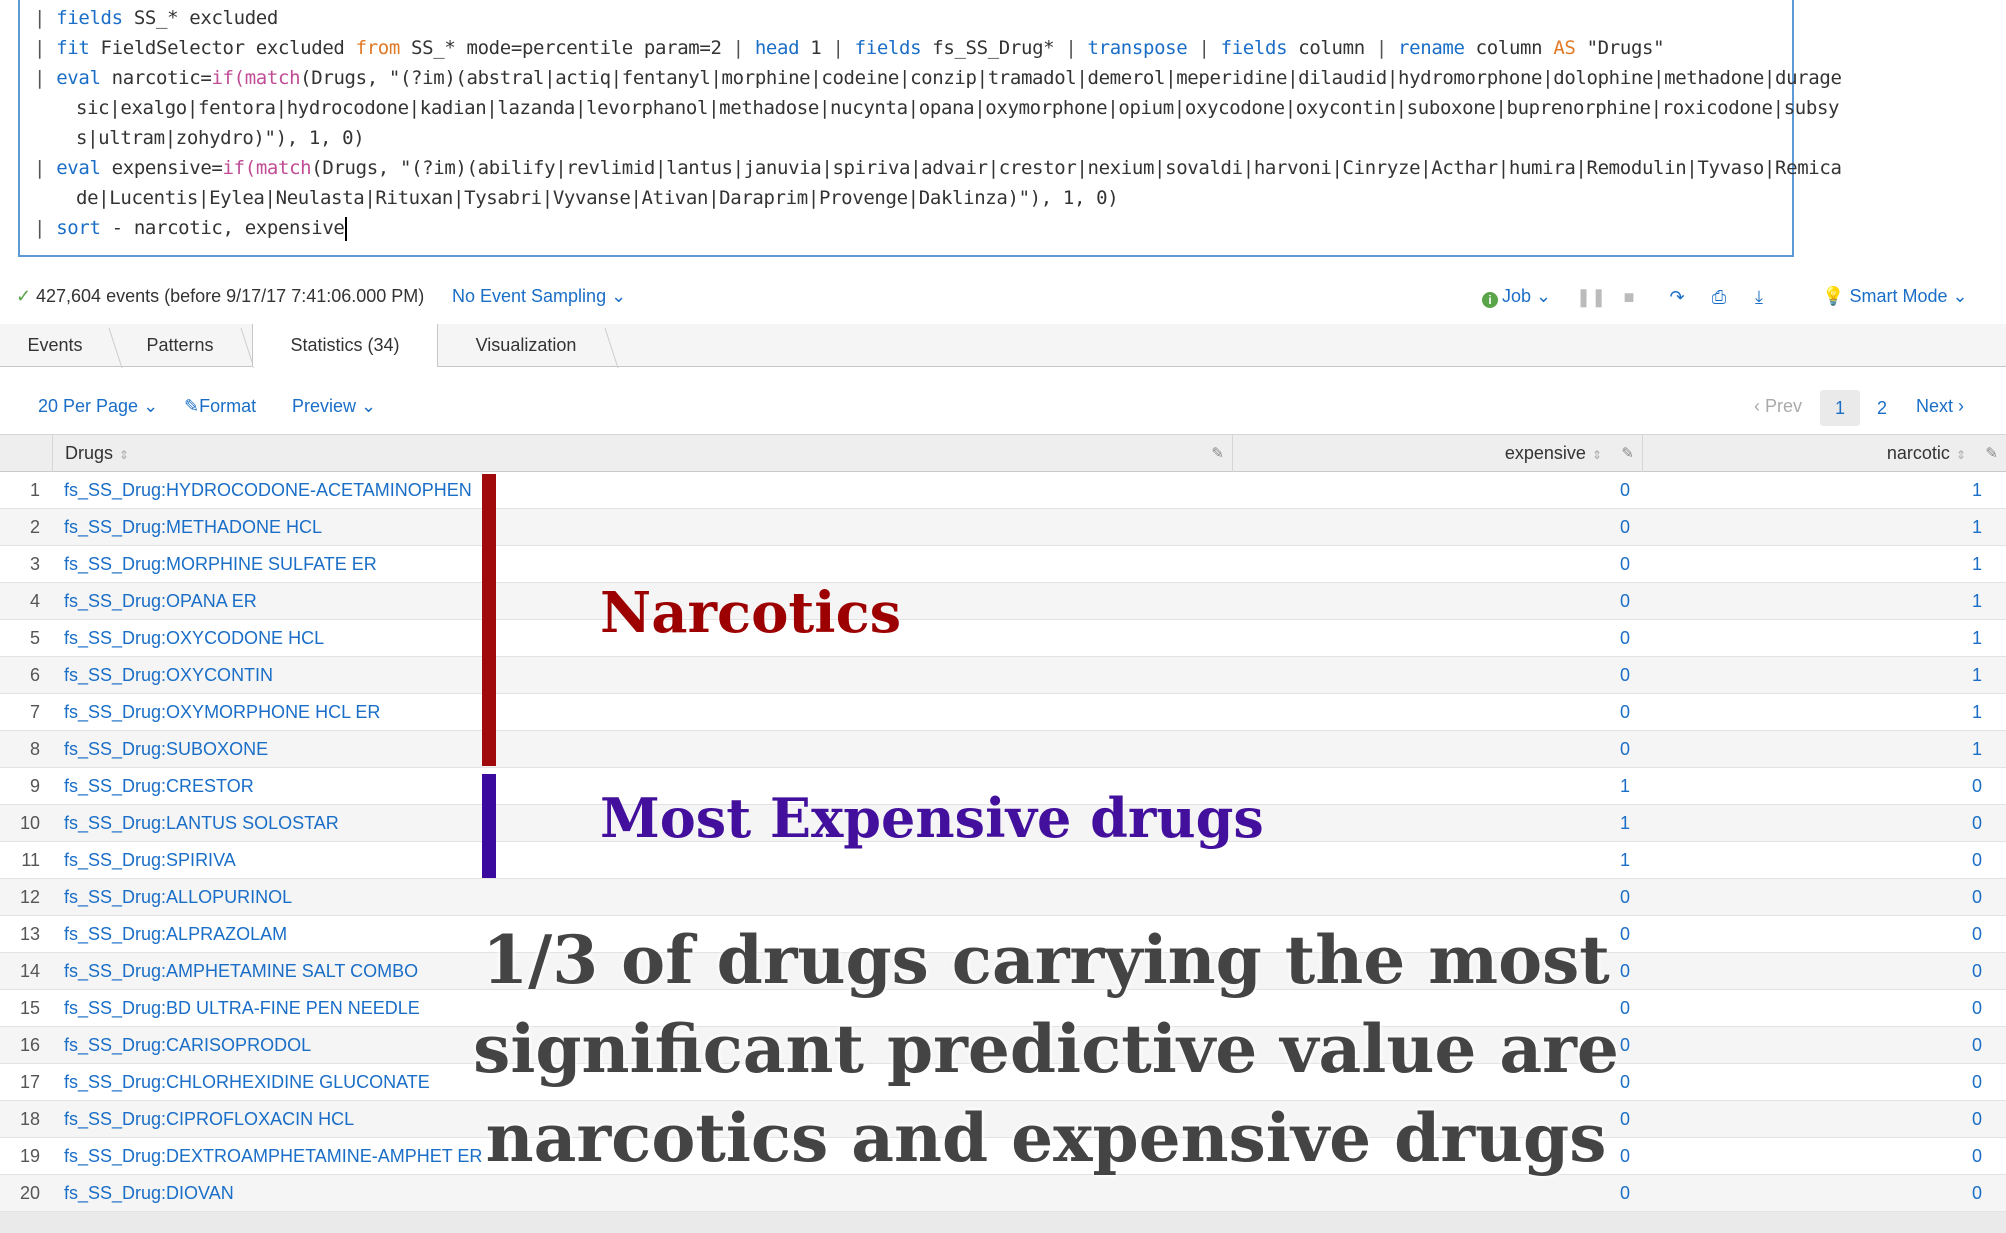 The image size is (2006, 1233). I want to click on drug-name-link: fs_SS_Drug:MORPHINE SULFATE ER, so click(220, 564).